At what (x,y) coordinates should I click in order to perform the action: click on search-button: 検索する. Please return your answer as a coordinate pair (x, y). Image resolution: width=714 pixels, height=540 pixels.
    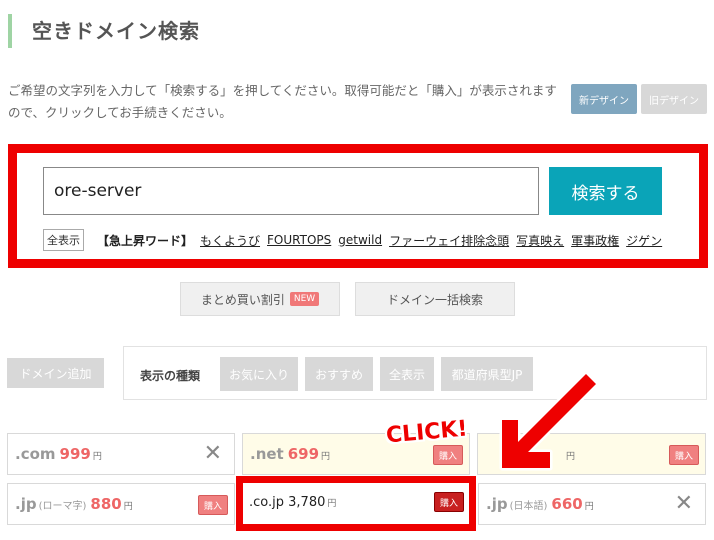
    Looking at the image, I should click on (605, 191).